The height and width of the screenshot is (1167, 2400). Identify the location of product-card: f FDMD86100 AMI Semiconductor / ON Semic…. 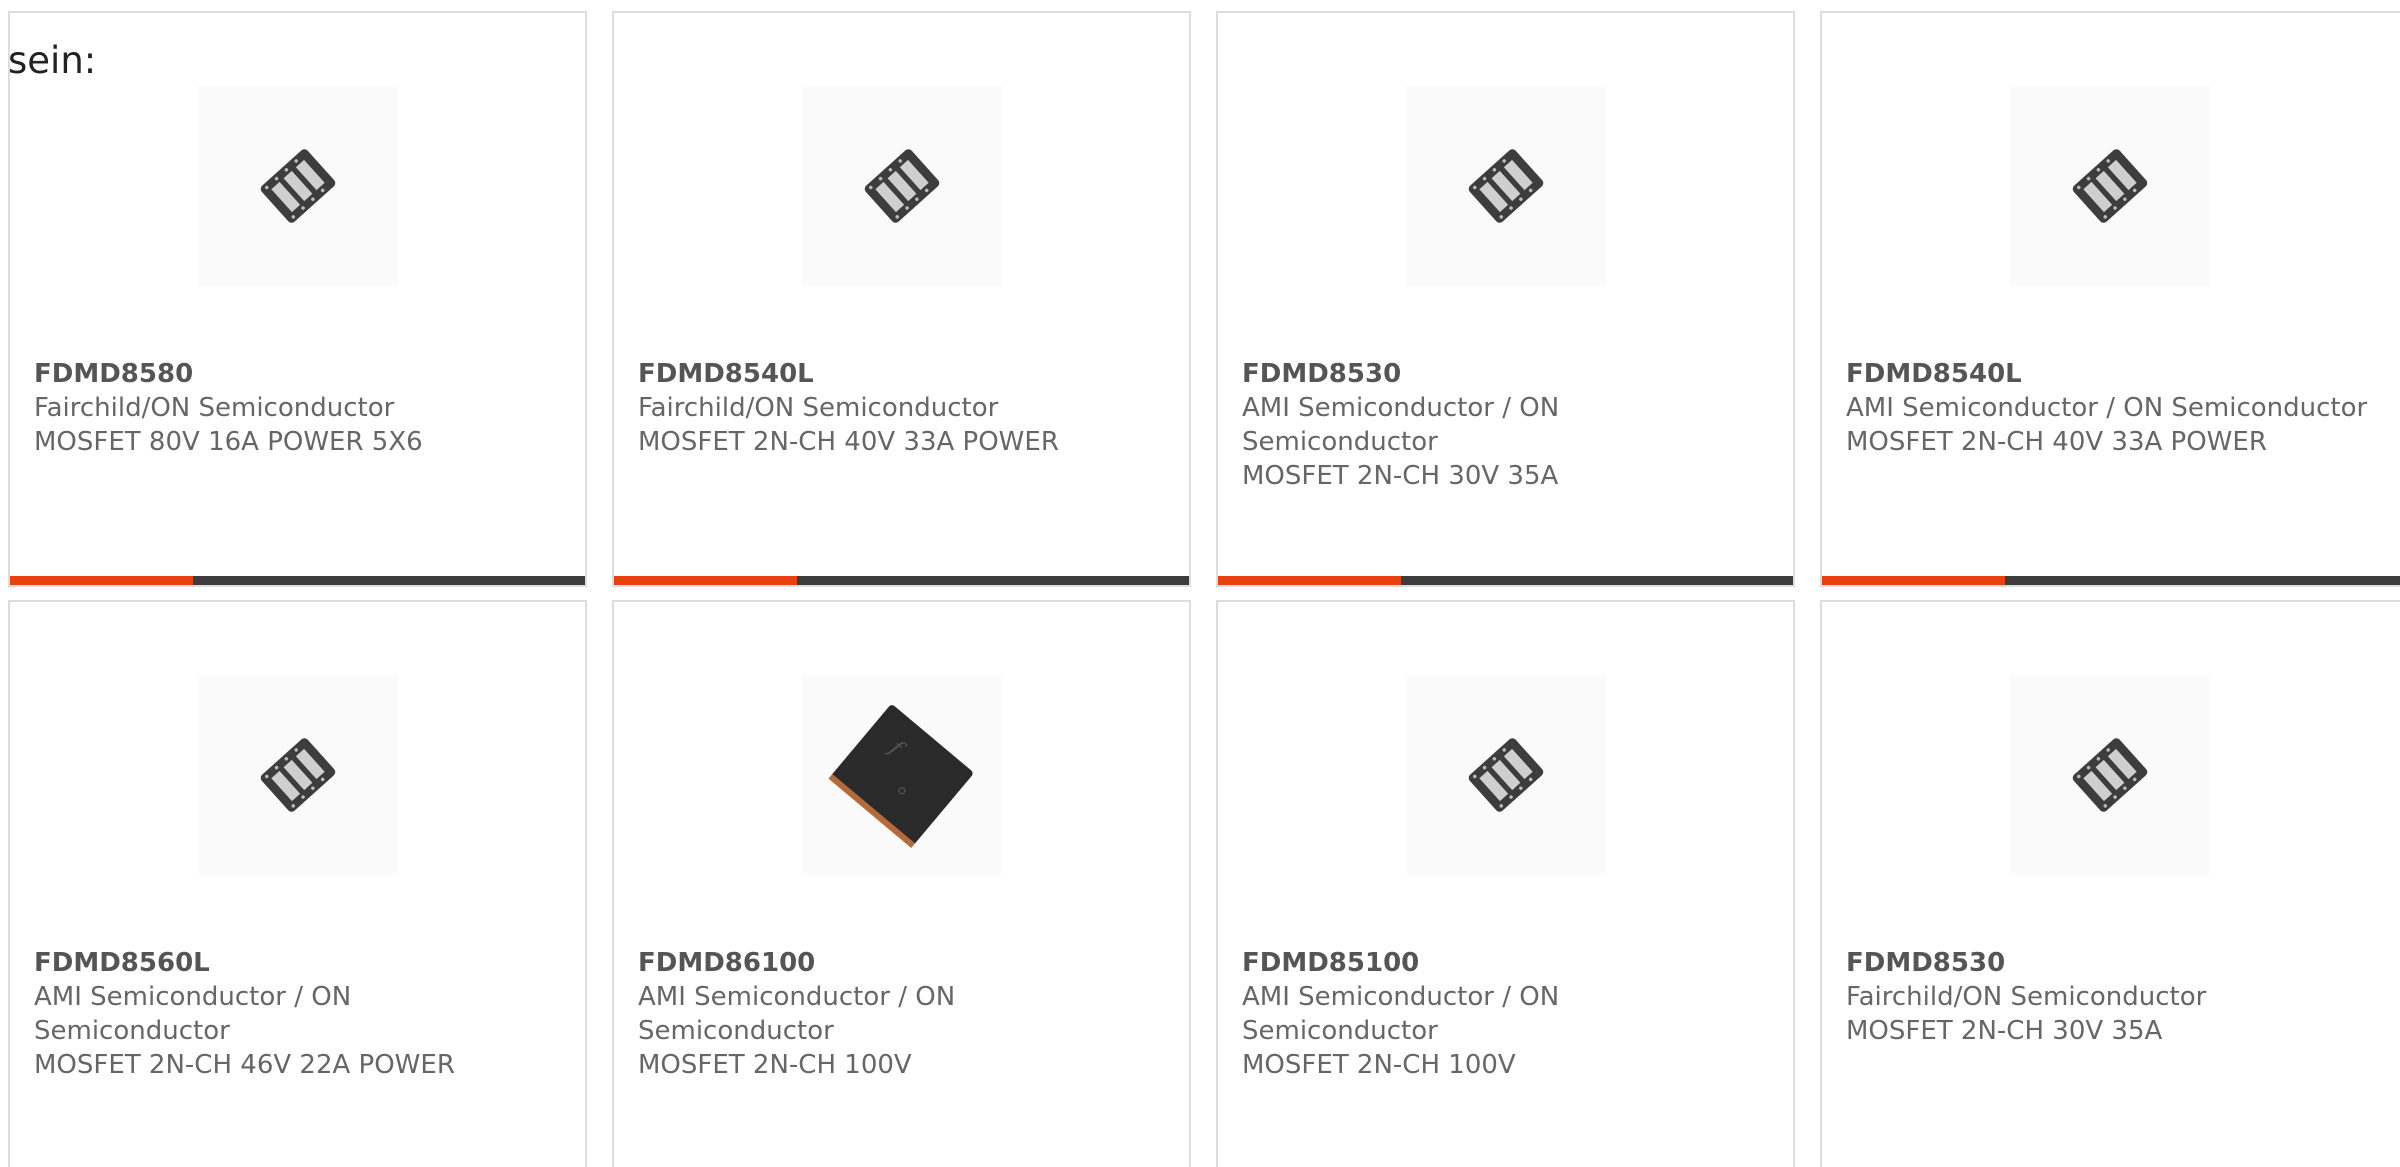
(901, 883).